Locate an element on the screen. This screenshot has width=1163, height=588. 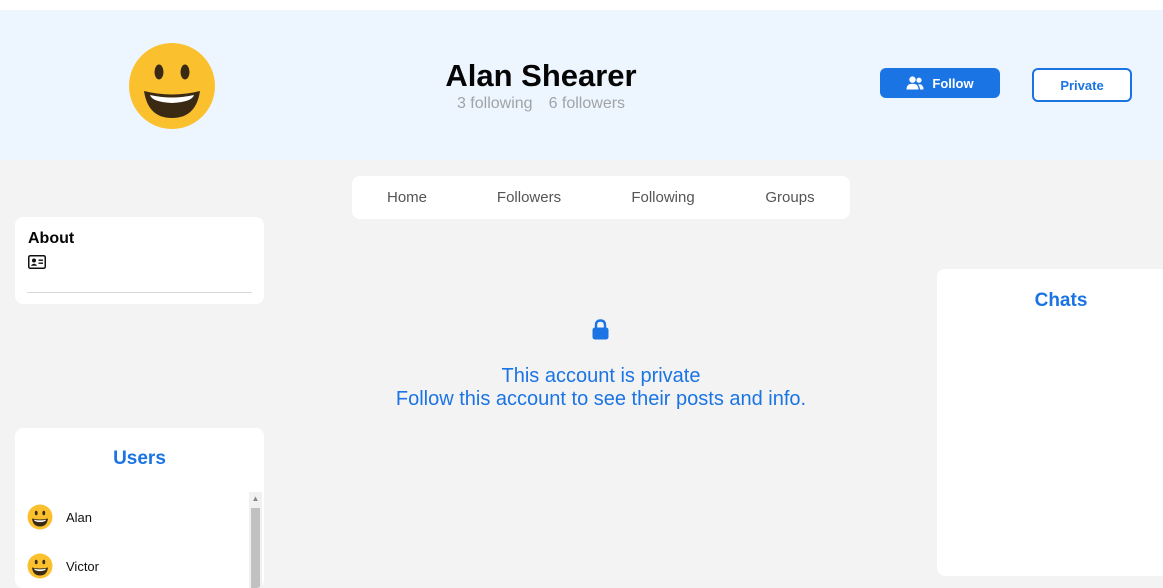
profile-tabs: Home Followers Following Groups is located at coordinates (601, 197).